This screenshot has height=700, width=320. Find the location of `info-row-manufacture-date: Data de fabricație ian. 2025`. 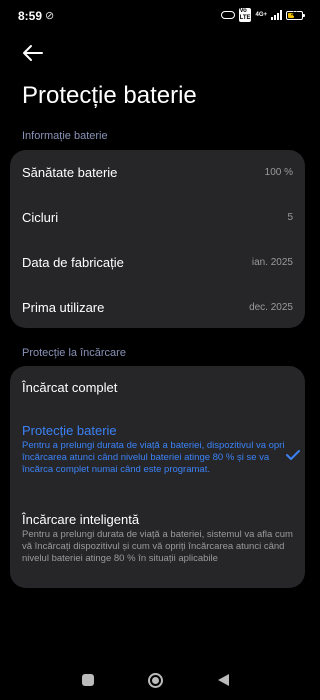

info-row-manufacture-date: Data de fabricație ian. 2025 is located at coordinates (157, 262).